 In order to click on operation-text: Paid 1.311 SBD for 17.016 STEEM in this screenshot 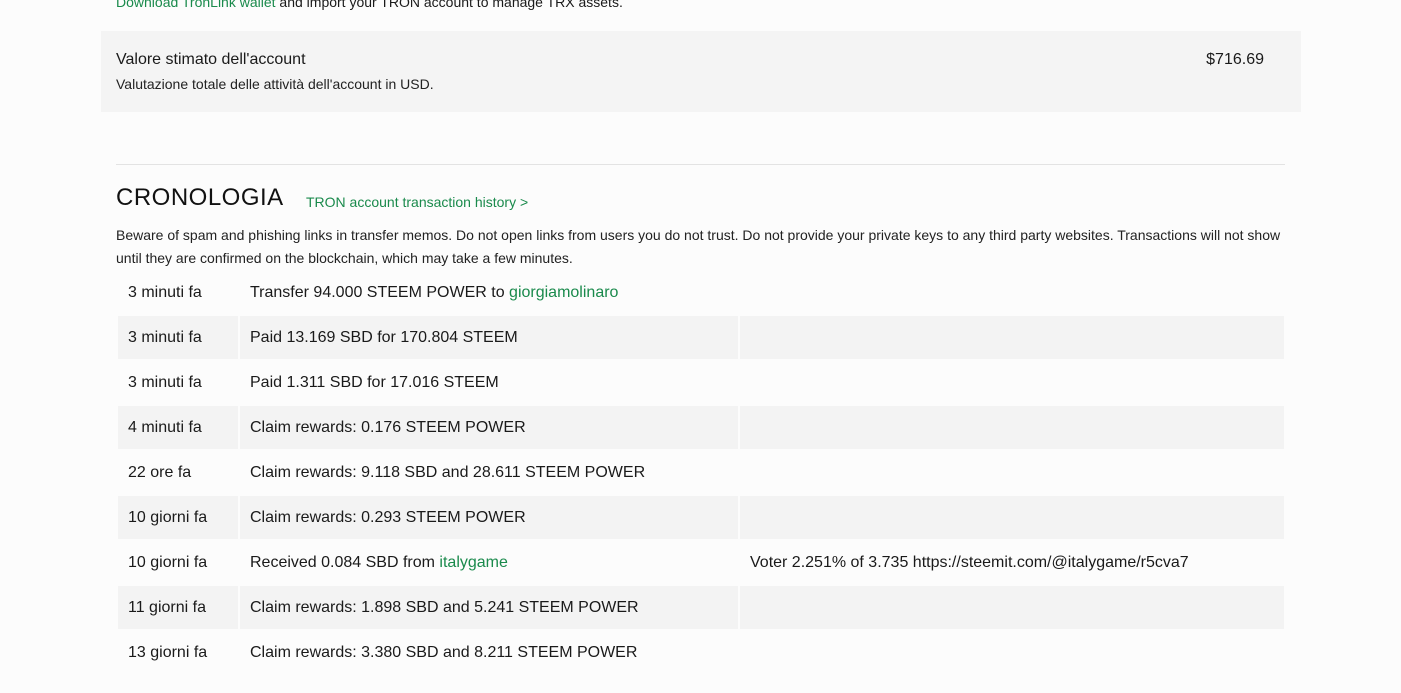, I will do `click(374, 382)`.